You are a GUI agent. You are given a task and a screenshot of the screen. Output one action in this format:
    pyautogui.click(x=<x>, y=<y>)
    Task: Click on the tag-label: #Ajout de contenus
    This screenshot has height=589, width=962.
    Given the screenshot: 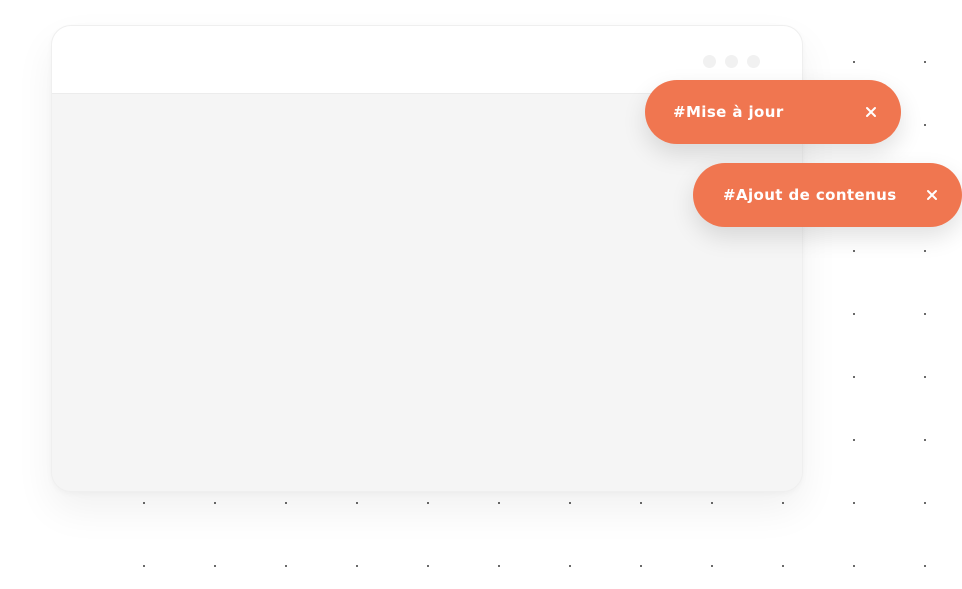 What is the action you would take?
    pyautogui.click(x=810, y=195)
    